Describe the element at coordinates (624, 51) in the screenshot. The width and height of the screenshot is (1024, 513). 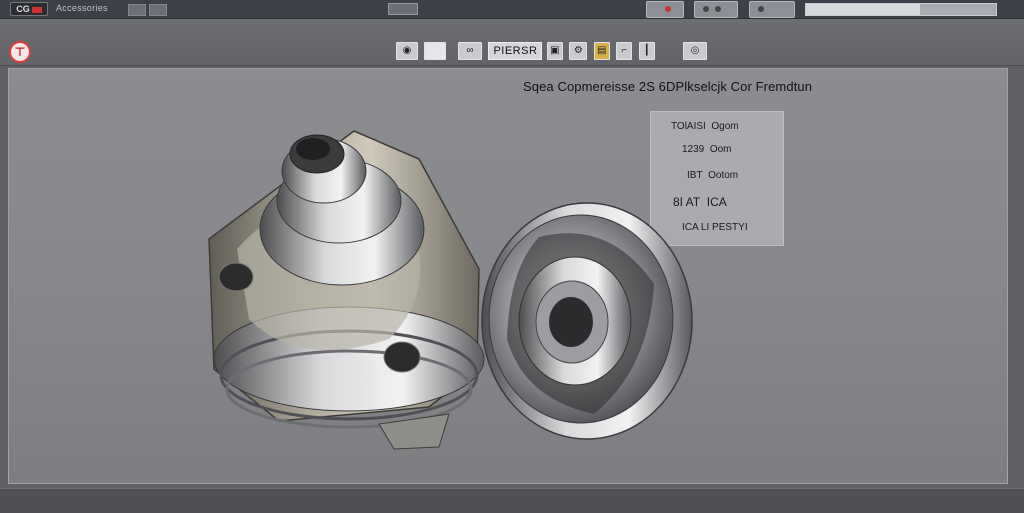
I see `measure-icon: ⌐` at that location.